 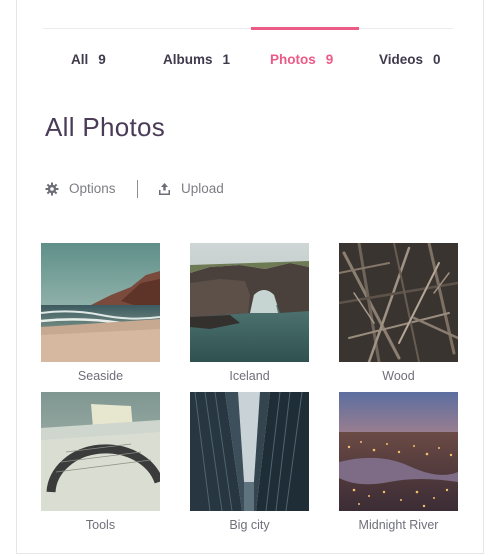 I want to click on tools-photo, so click(x=100, y=451).